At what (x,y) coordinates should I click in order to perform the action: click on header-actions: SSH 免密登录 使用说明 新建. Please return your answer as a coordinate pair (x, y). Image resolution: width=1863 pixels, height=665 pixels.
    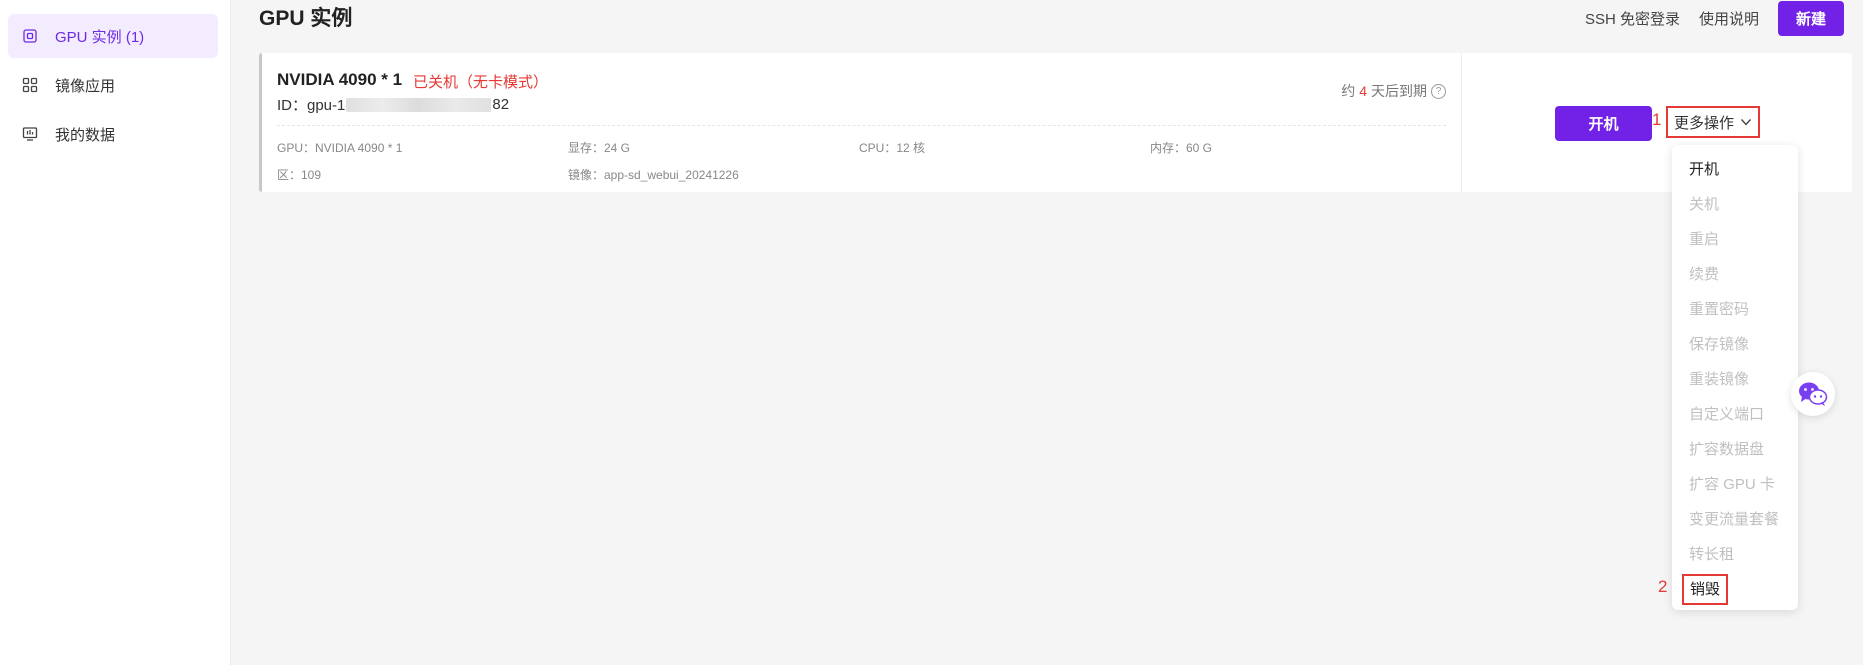
    Looking at the image, I should click on (1714, 18).